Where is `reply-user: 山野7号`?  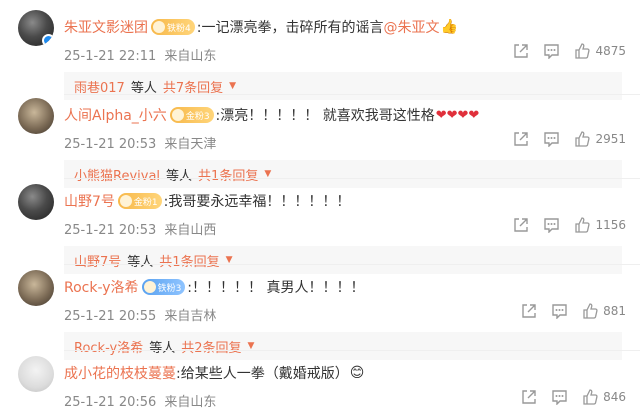 reply-user: 山野7号 is located at coordinates (98, 262).